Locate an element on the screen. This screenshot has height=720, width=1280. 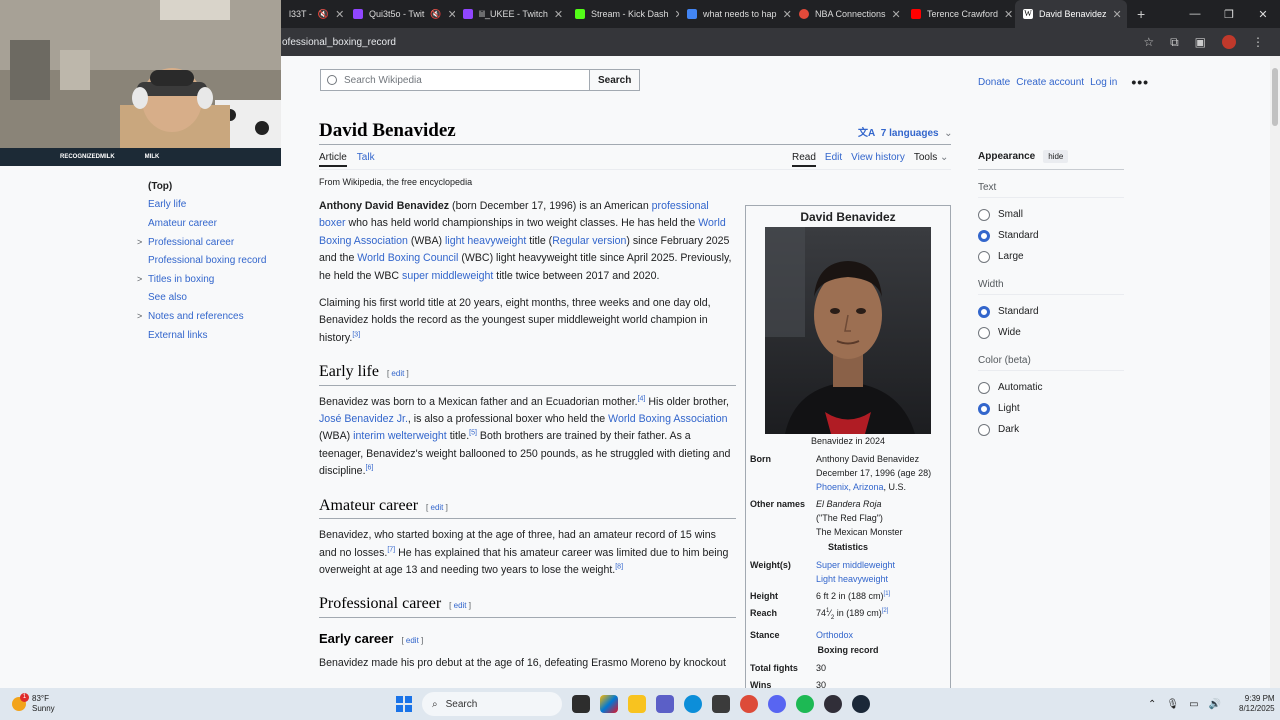
citation-link: [8] is located at coordinates (619, 566).